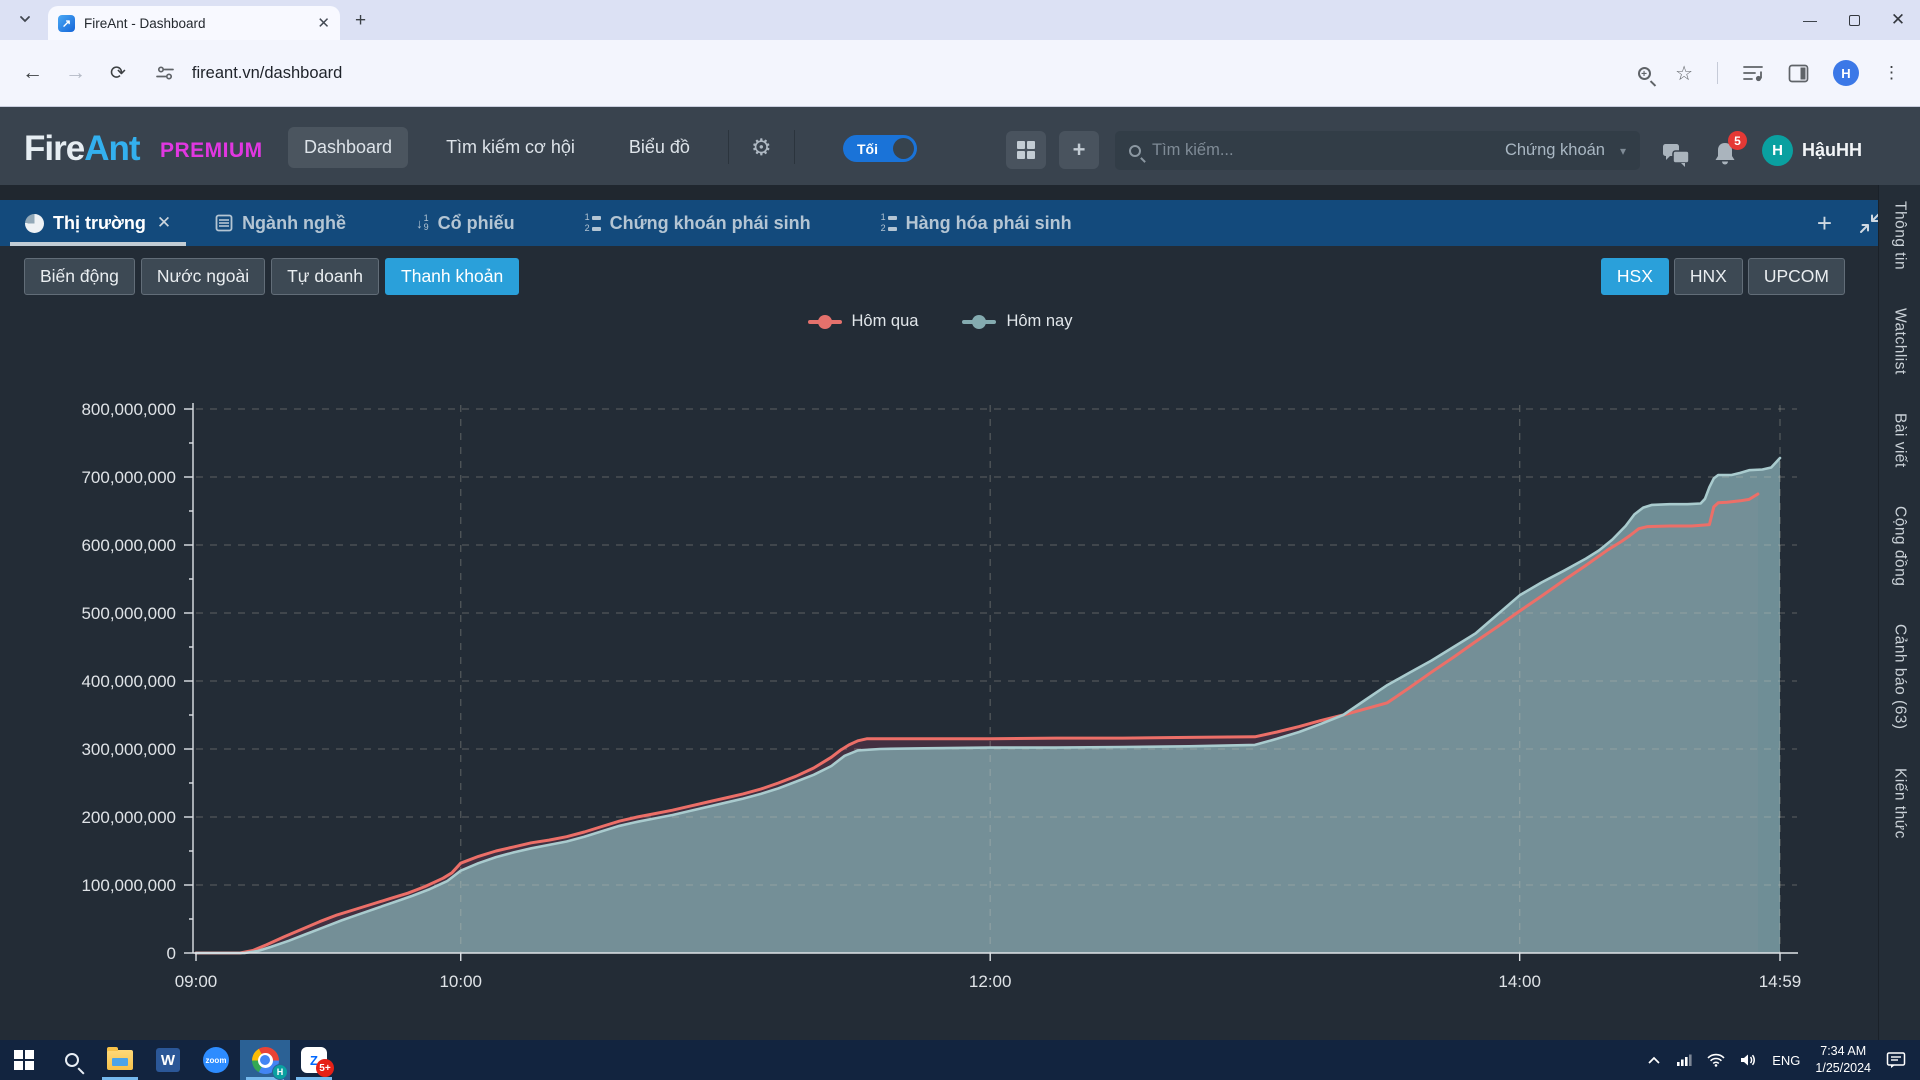 The image size is (1920, 1080). What do you see at coordinates (1753, 73) in the screenshot?
I see `media-controls-icon` at bounding box center [1753, 73].